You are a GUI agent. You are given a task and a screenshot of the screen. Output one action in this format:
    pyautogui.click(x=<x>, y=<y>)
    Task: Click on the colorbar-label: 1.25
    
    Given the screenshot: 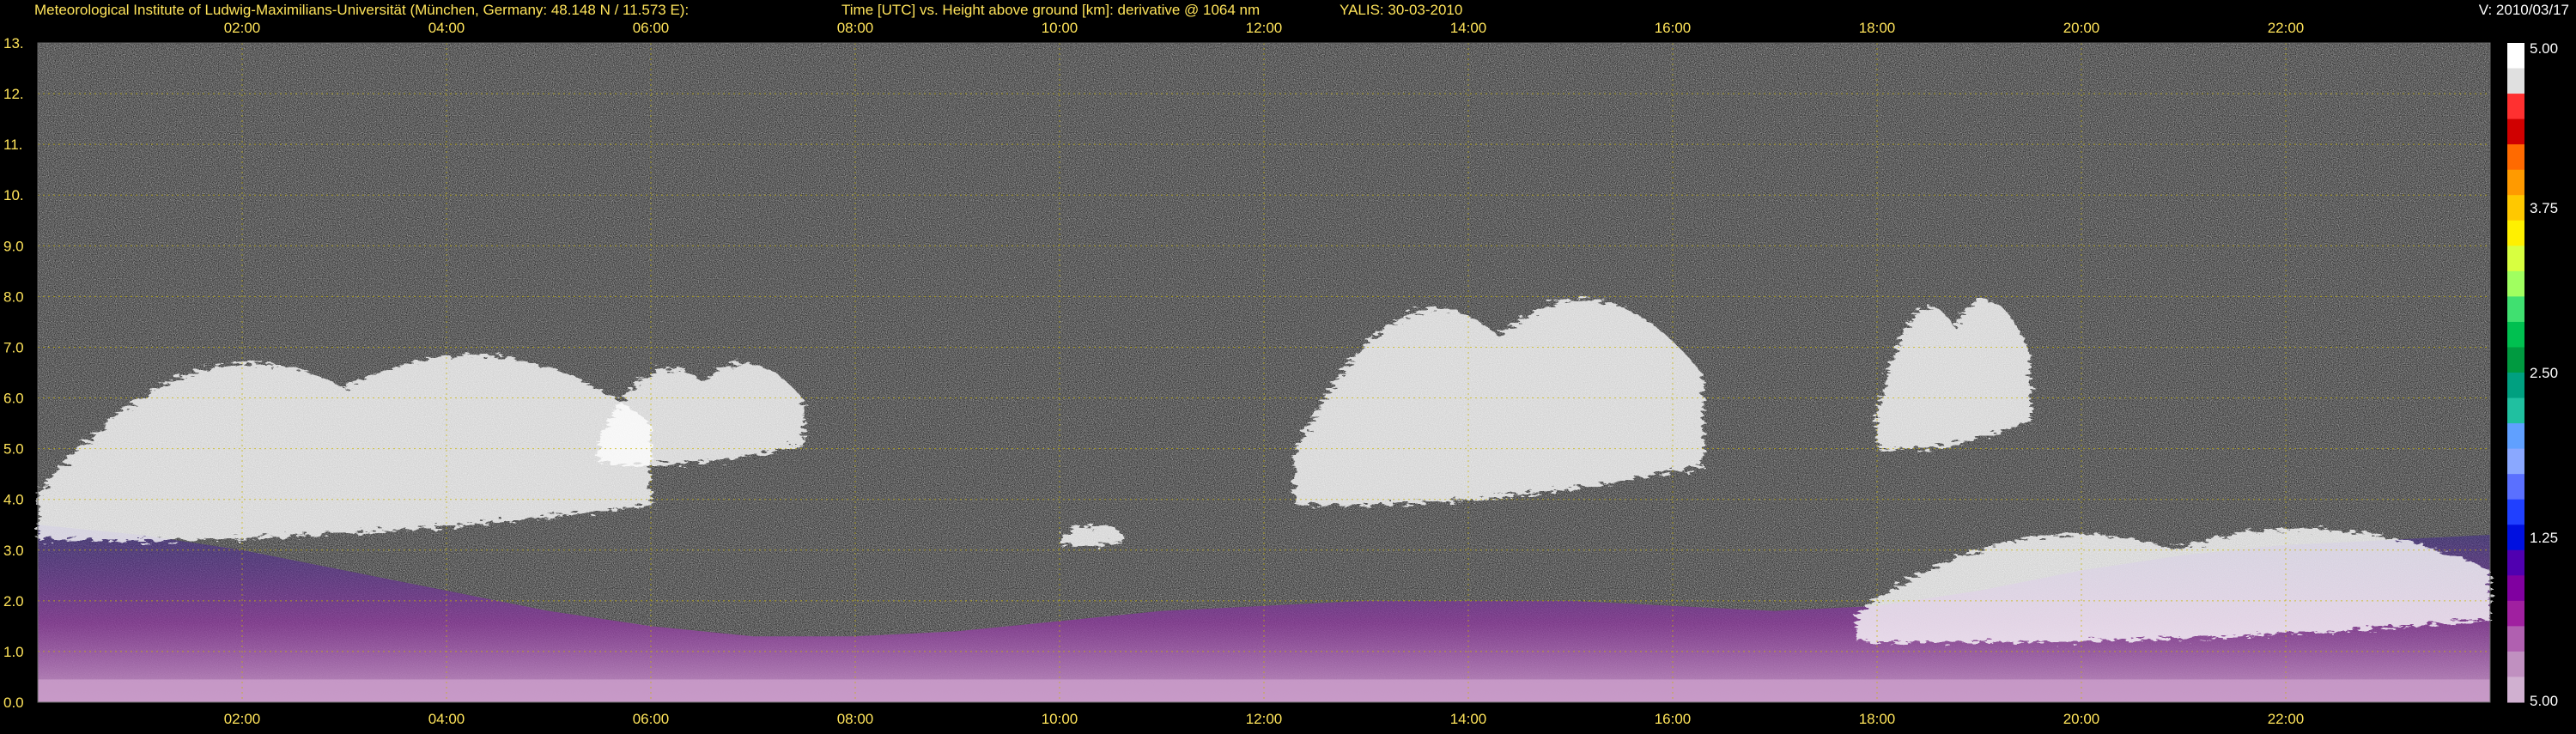 What is the action you would take?
    pyautogui.click(x=2544, y=538)
    